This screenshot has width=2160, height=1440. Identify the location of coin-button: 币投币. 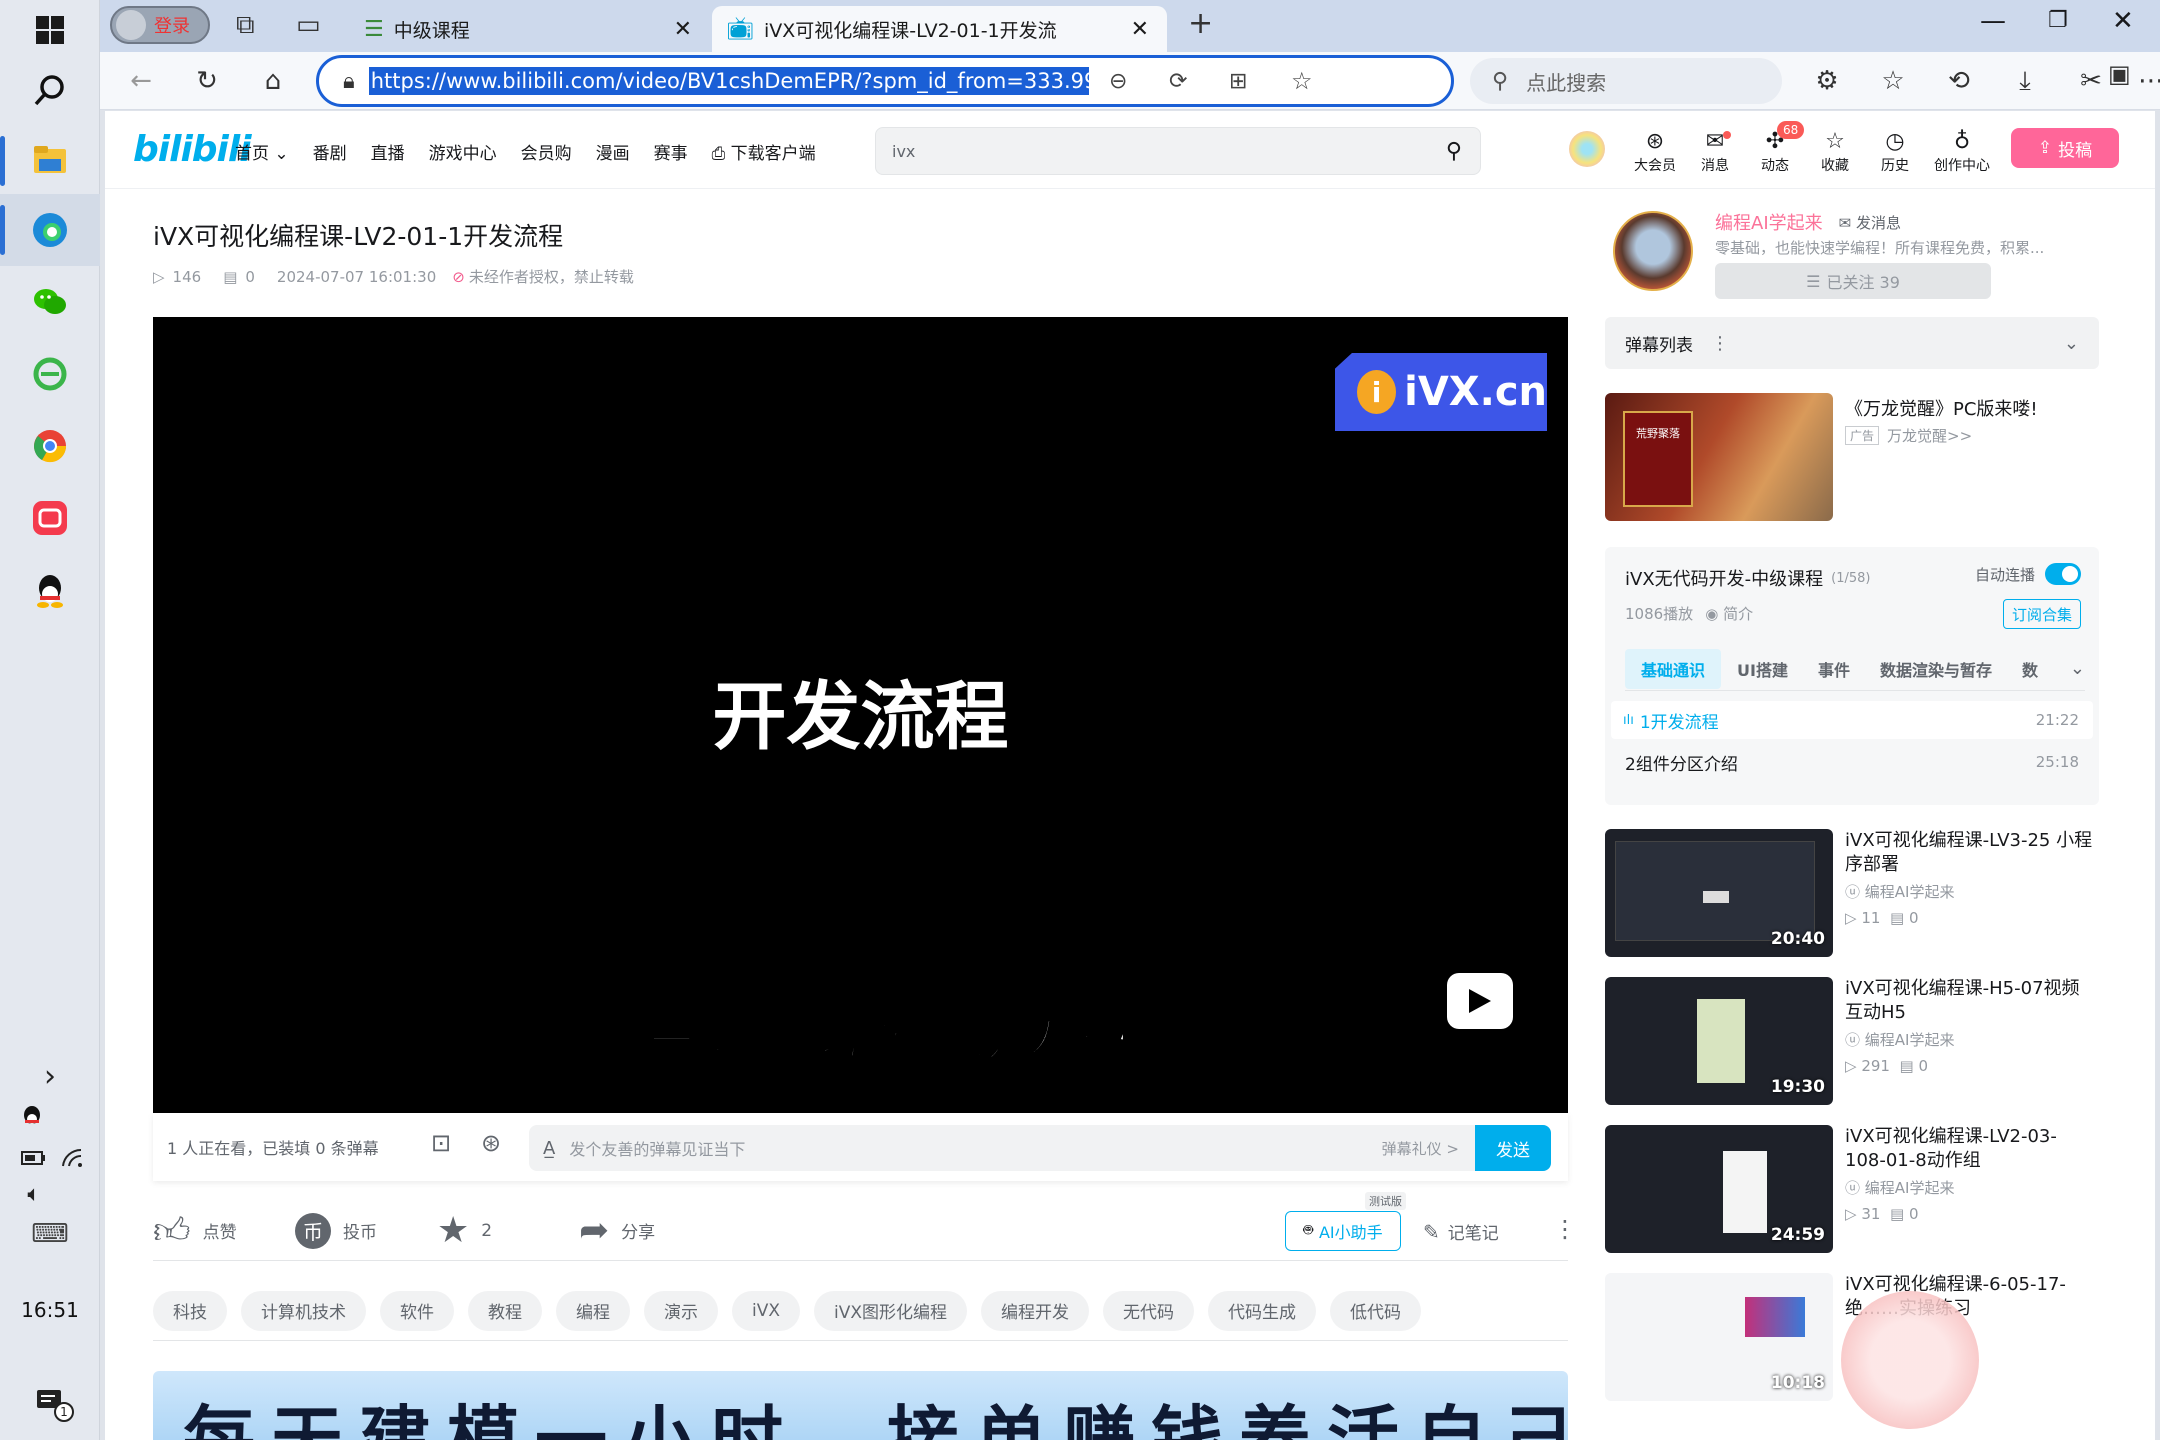
(366, 1230).